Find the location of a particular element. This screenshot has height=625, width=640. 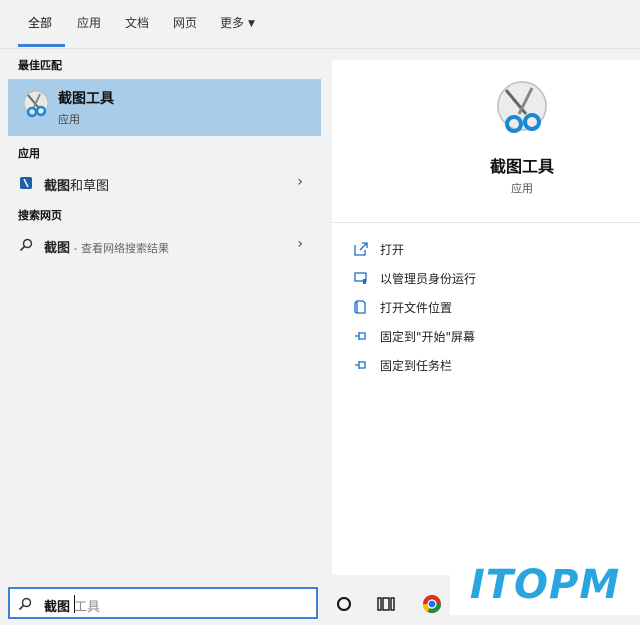

search-filter-tabs: 全部 应用 文档 网页 更多 ▼ is located at coordinates (320, 24).